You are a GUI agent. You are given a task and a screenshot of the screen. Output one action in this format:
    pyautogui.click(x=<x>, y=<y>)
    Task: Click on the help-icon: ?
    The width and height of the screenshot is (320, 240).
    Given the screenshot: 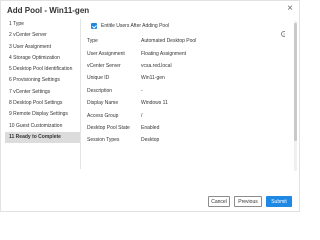 What is the action you would take?
    pyautogui.click(x=283, y=34)
    